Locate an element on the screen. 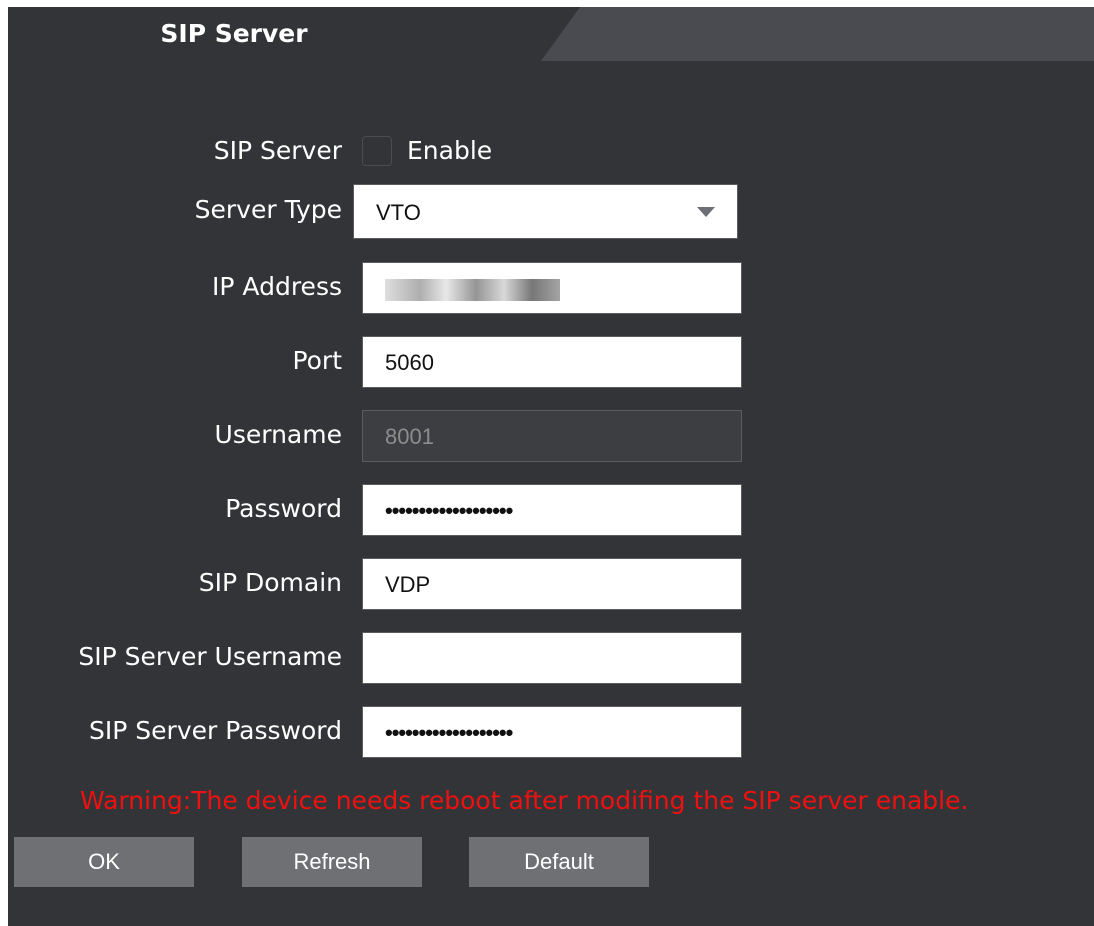 The height and width of the screenshot is (926, 1094). sip-server-username-input is located at coordinates (552, 658).